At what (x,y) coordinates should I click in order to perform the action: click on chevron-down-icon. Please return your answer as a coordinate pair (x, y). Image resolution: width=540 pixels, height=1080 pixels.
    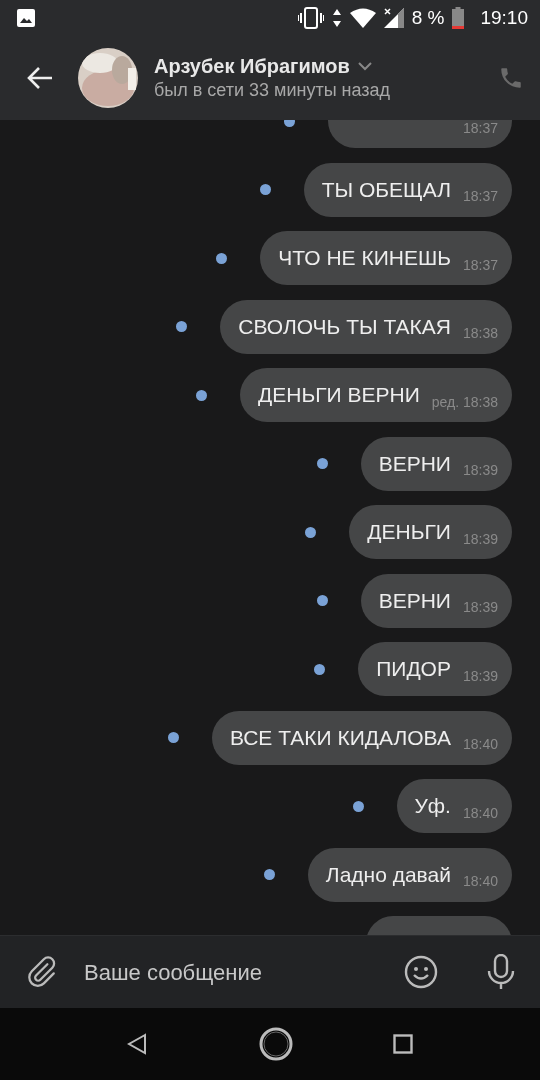
    Looking at the image, I should click on (364, 66).